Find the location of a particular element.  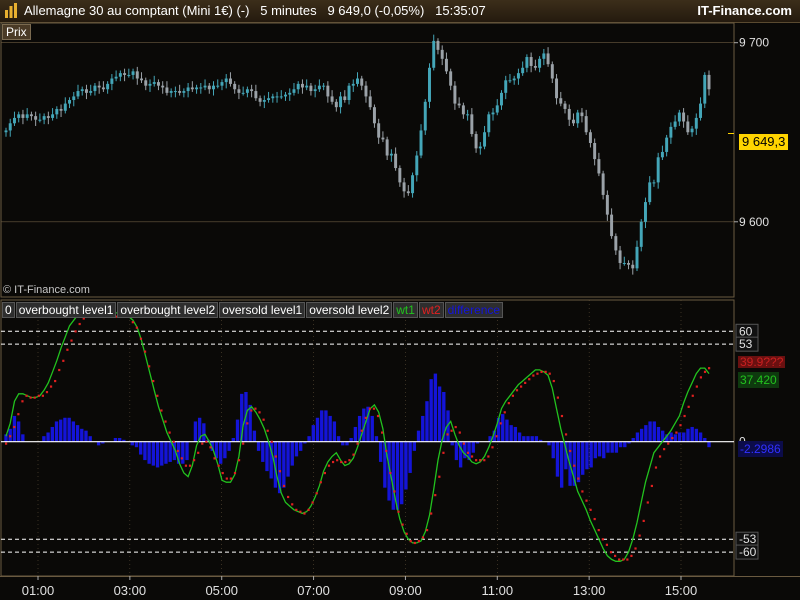

legend-wt1: wt1 is located at coordinates (405, 310).